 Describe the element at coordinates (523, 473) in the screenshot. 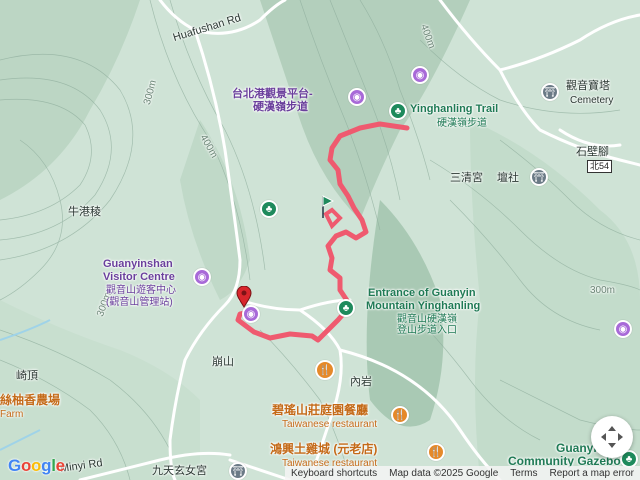

I see `terms-link: Terms` at that location.